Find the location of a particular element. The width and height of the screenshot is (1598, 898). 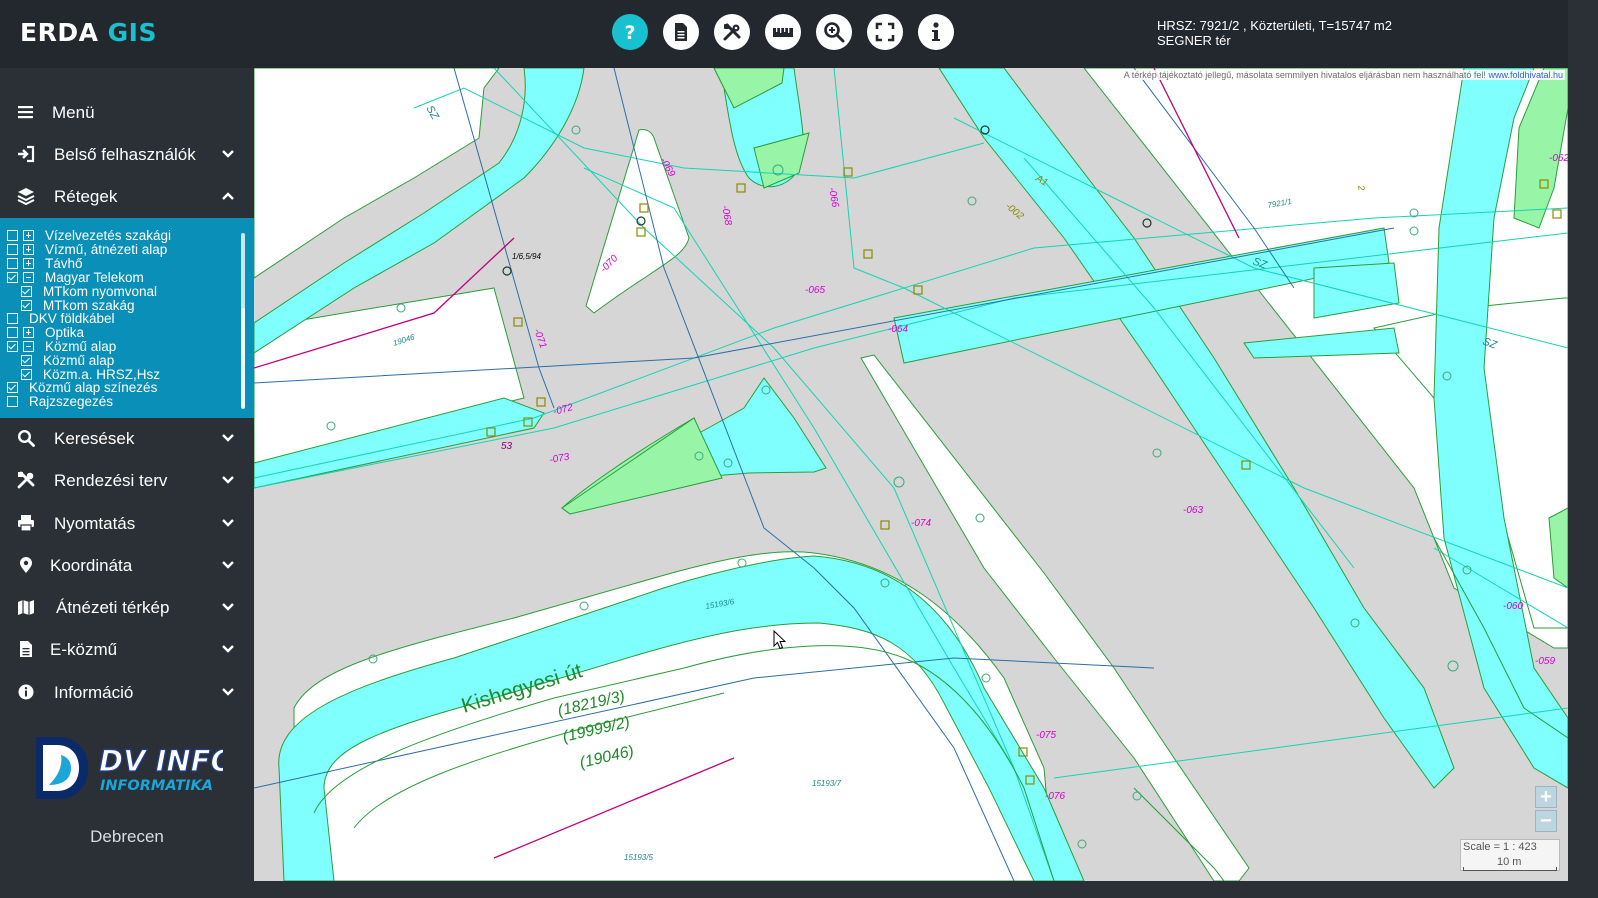

point-label: -072 is located at coordinates (563, 410).